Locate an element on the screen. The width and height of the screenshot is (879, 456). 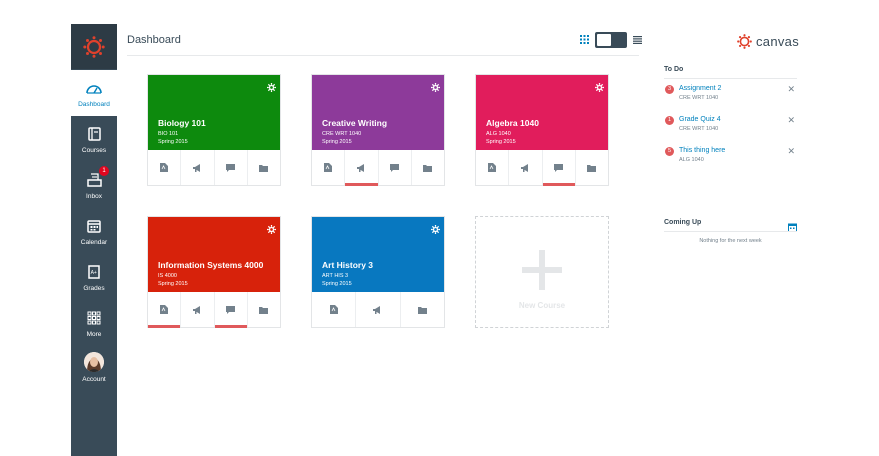
new-course-label: New Course is located at coordinates (542, 305).